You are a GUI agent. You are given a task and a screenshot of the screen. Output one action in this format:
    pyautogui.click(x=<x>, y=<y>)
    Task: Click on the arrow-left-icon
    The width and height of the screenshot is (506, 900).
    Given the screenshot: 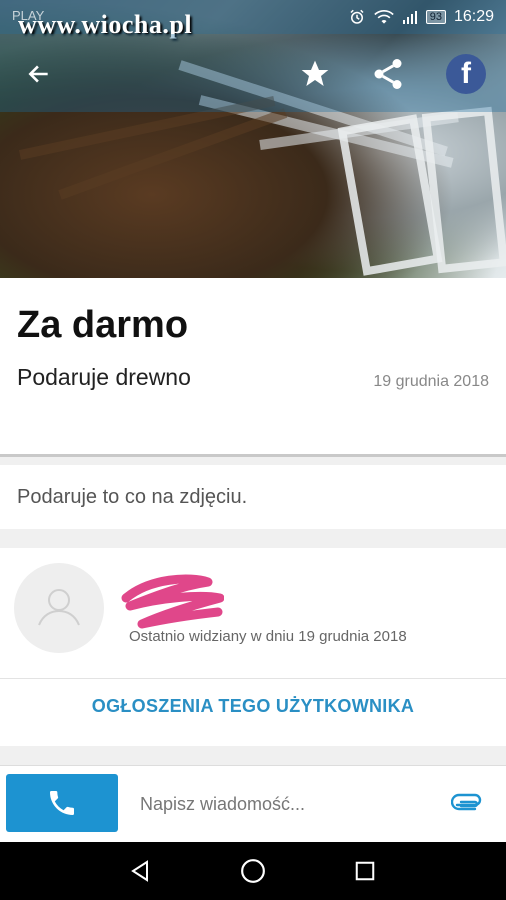 What is the action you would take?
    pyautogui.click(x=38, y=74)
    